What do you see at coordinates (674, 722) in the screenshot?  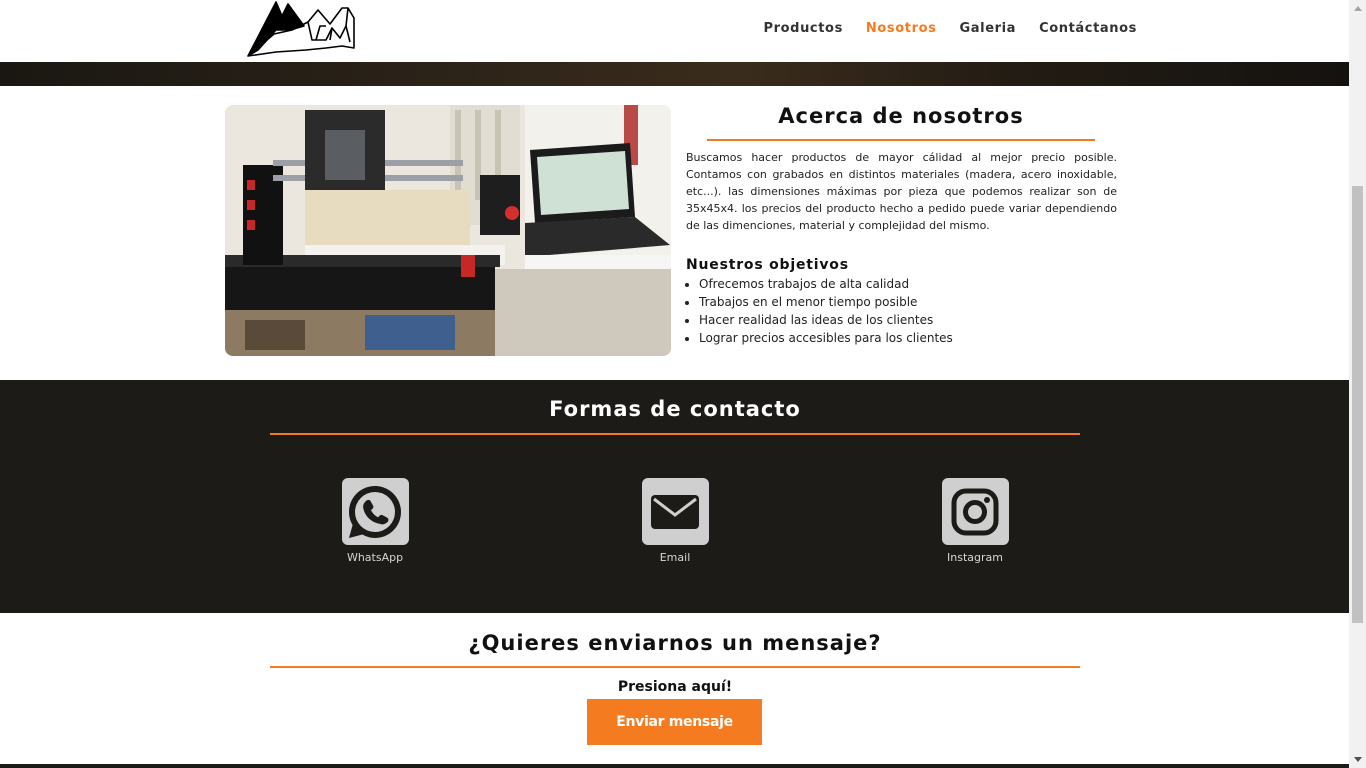 I see `send-message-button: Enviar mensaje` at bounding box center [674, 722].